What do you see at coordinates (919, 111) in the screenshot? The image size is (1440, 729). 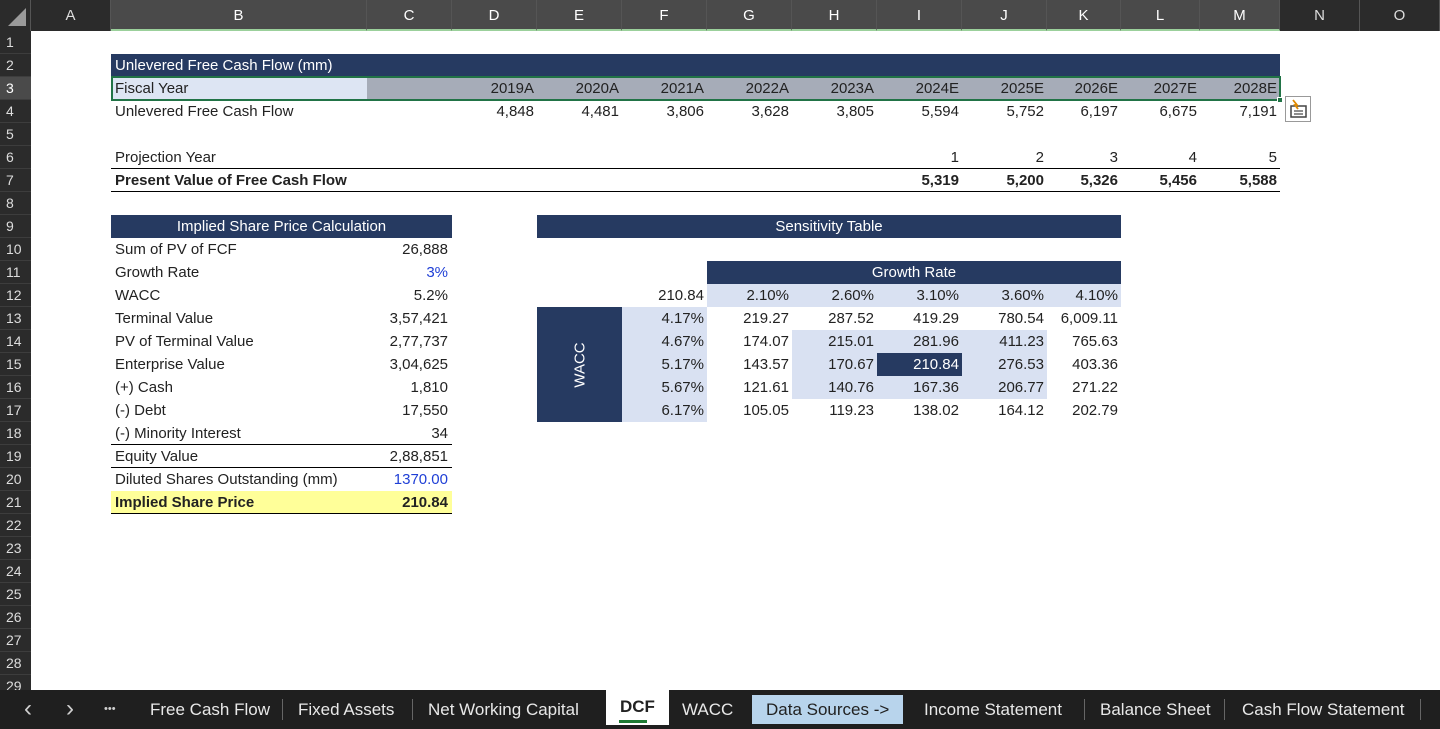 I see `ufcf-value: 5,594` at bounding box center [919, 111].